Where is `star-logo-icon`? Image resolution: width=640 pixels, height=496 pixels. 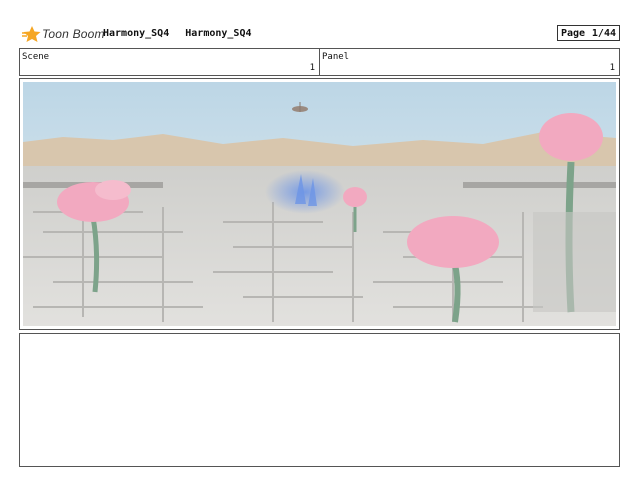
star-logo-icon is located at coordinates (31, 34).